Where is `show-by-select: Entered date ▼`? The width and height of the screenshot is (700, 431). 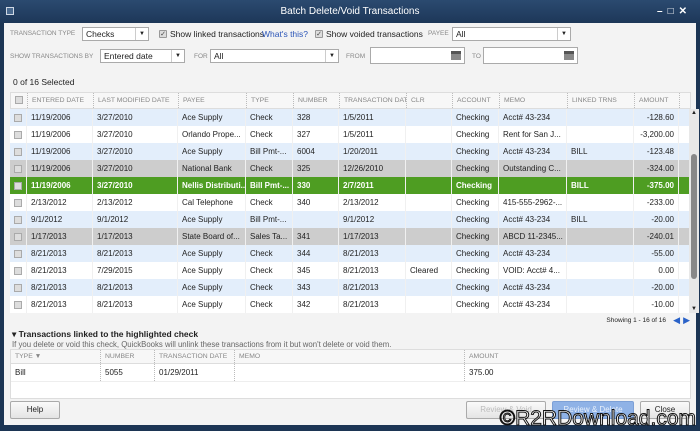
show-by-select: Entered date ▼ is located at coordinates (142, 56).